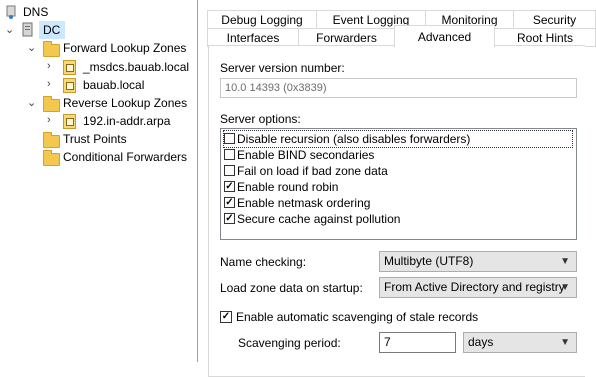  I want to click on tree-label-zone-reverse: 192.in-addr.arpa, so click(127, 121).